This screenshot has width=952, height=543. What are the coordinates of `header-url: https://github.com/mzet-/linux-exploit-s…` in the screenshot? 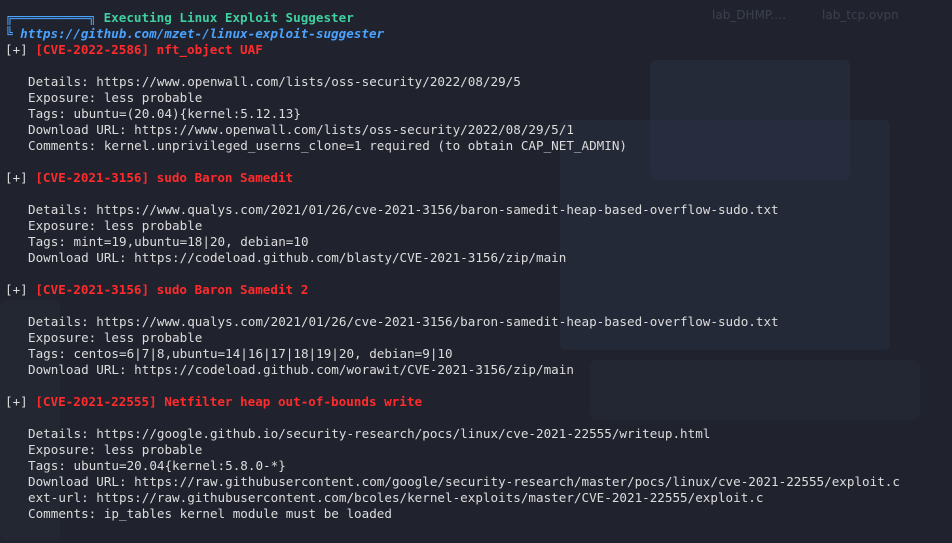 It's located at (202, 33).